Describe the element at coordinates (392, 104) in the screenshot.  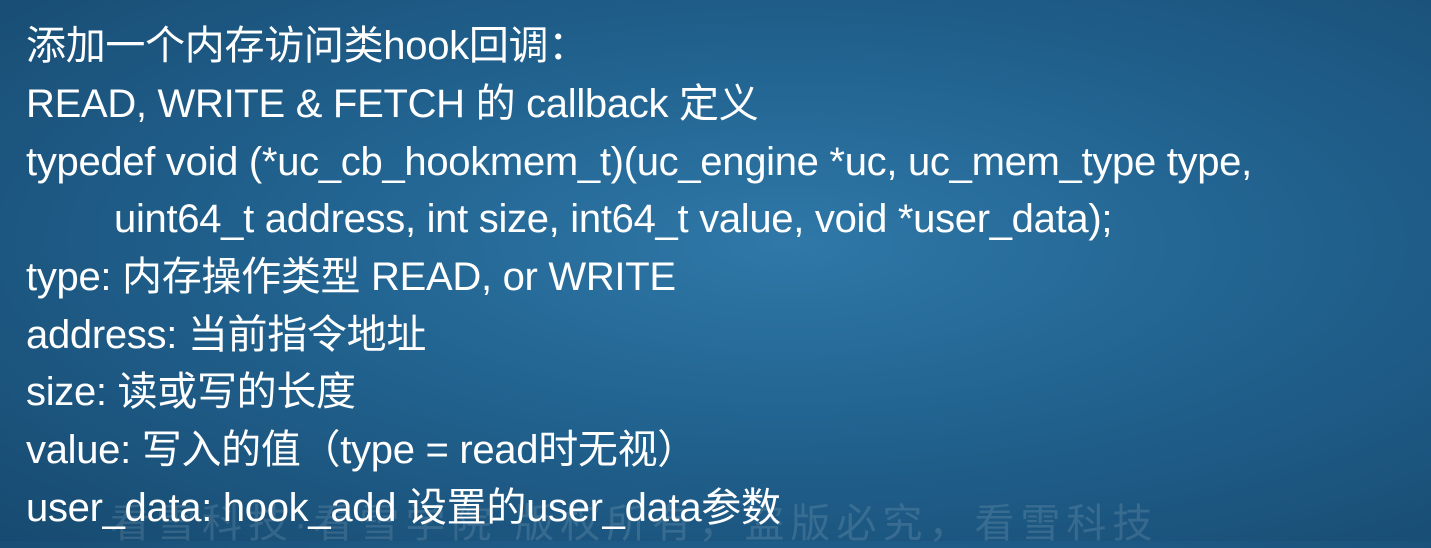
I see `callback-definition-line: READ, WRITE & FETCH 的 callback 定义` at that location.